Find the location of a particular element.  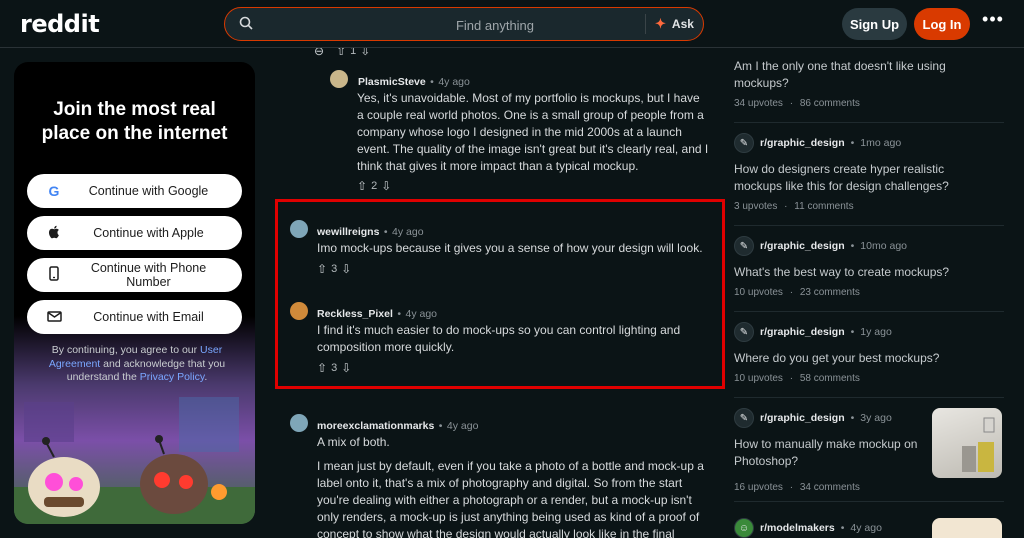

upvote-count: 3 upvotes is located at coordinates (756, 206).